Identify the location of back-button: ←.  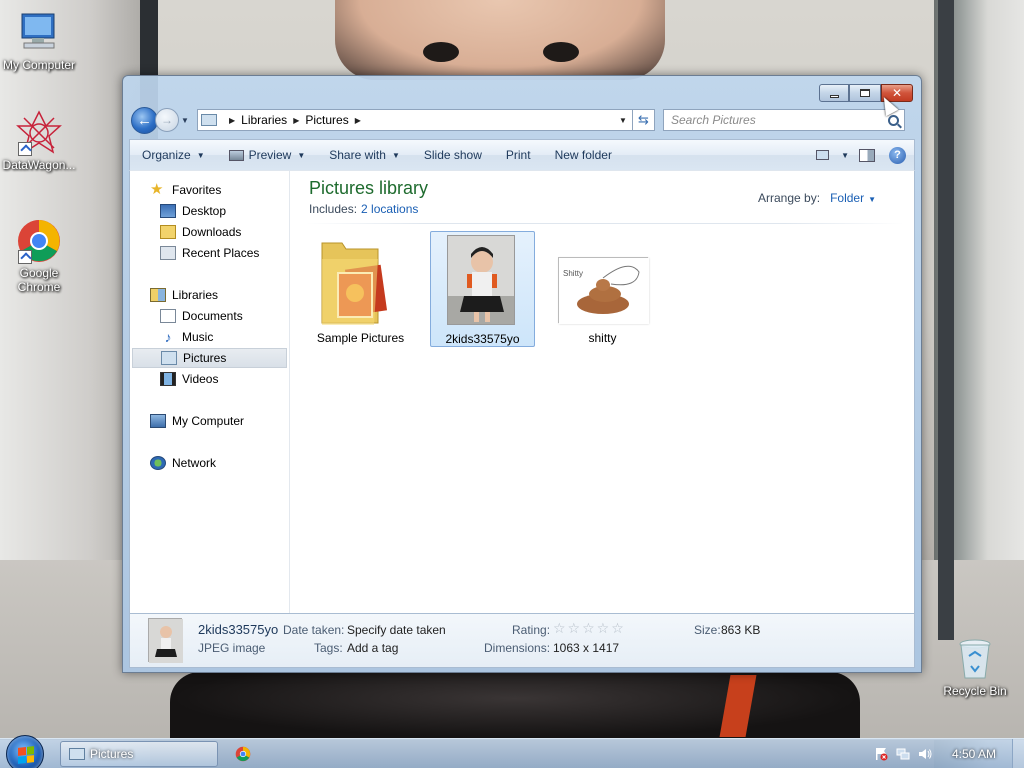
(144, 120).